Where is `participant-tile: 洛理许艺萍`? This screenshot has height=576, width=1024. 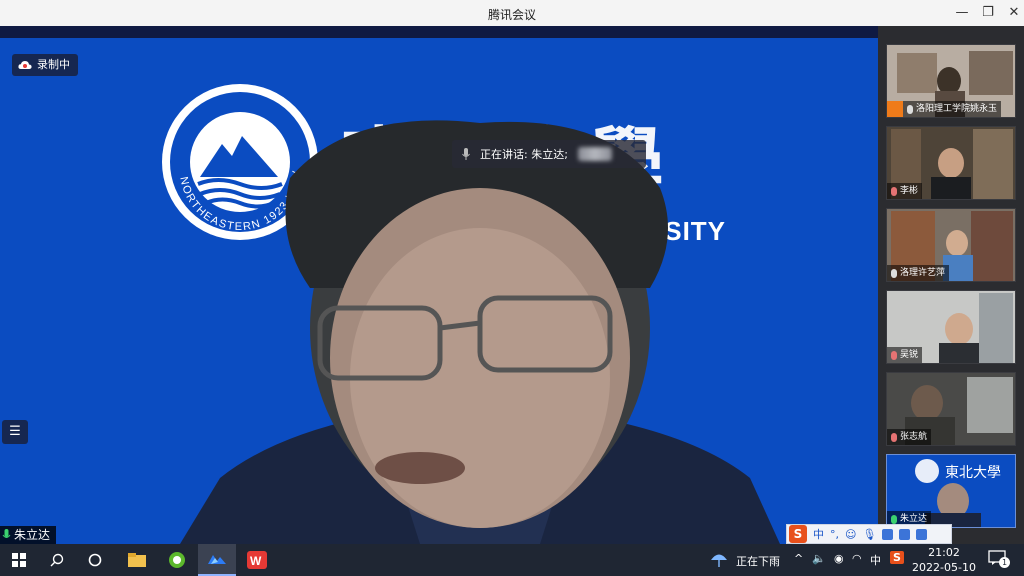
participant-tile: 洛理许艺萍 is located at coordinates (951, 245).